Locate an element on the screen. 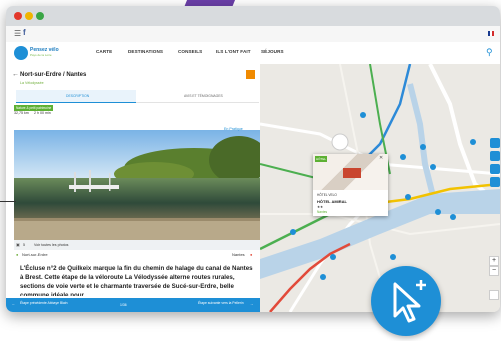 Image resolution: width=501 pixels, height=341 pixels. back-arrow-icon: ← is located at coordinates (15, 74).